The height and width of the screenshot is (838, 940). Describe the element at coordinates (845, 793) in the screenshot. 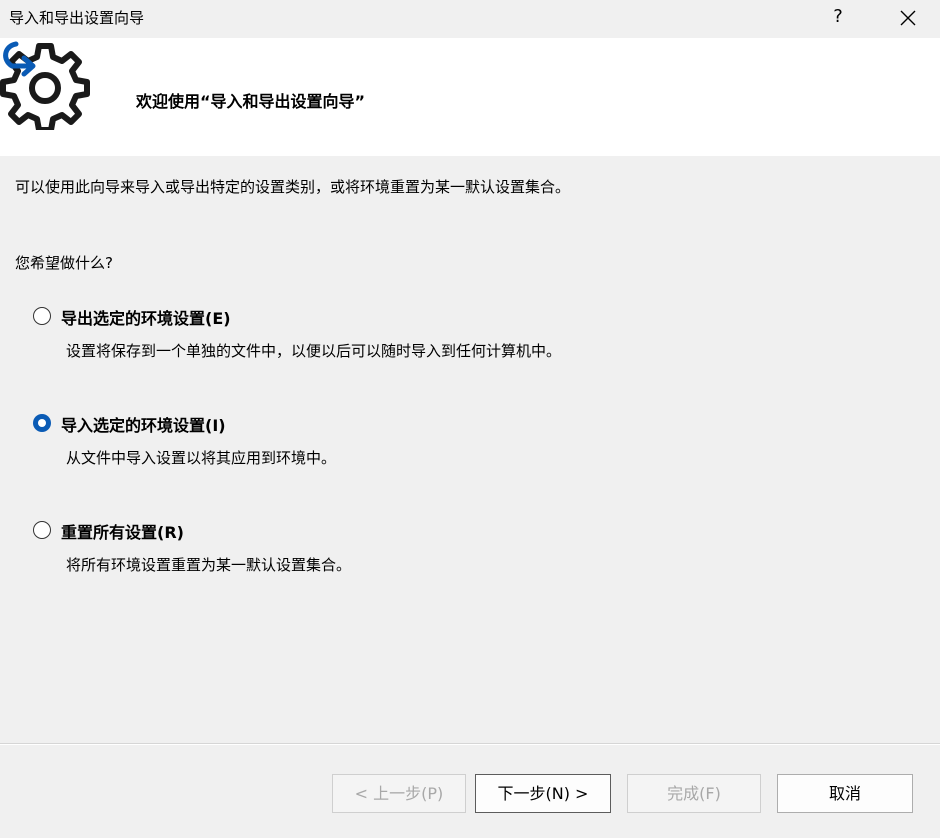

I see `cancel-button: 取消` at that location.